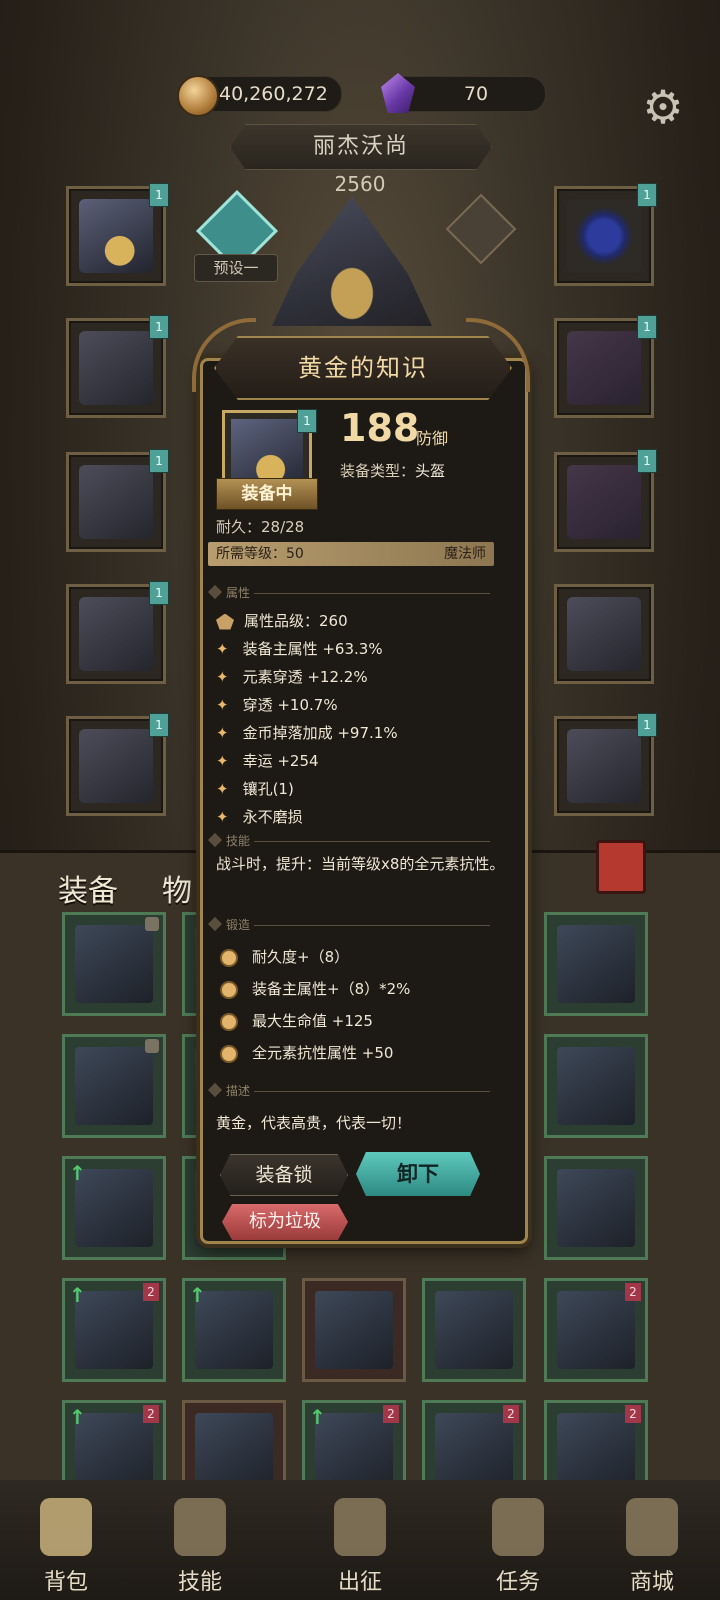  I want to click on equipment-lock-button: 装备锁, so click(284, 1175).